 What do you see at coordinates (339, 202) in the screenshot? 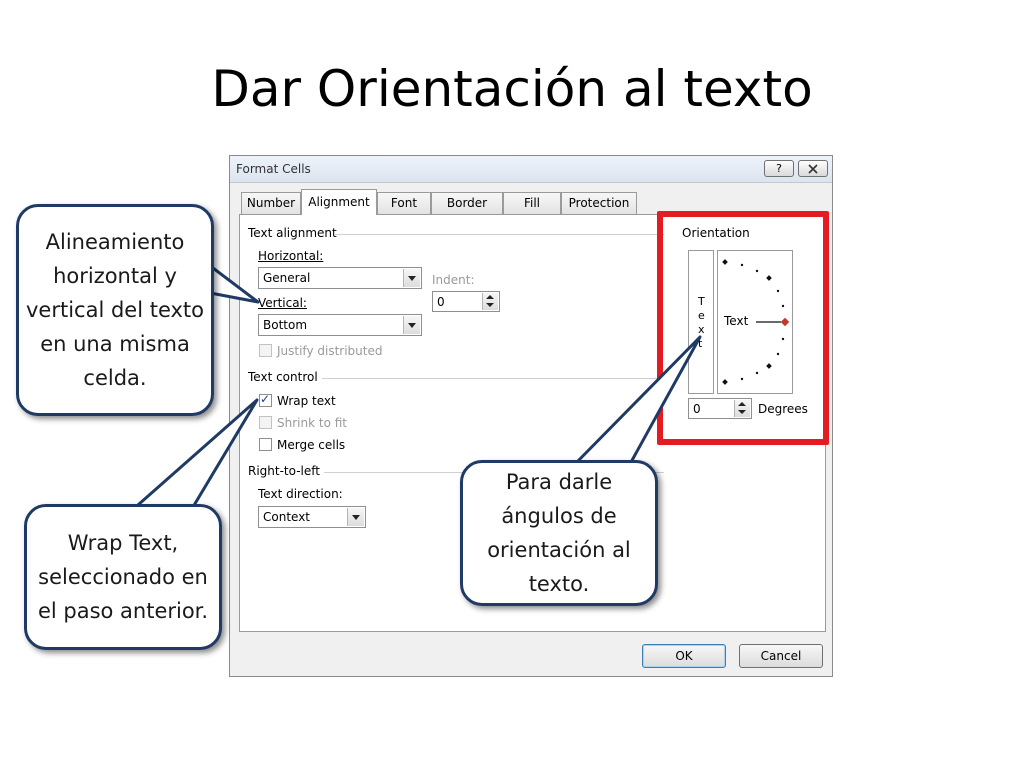
I see `tab-alignment: Alignment` at bounding box center [339, 202].